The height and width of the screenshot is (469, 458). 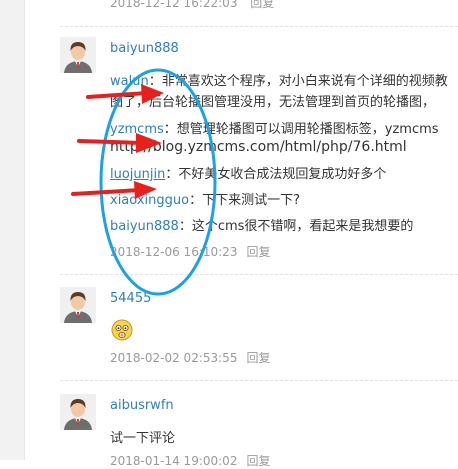 I want to click on reply-author: xiaoxingguo, so click(x=149, y=200).